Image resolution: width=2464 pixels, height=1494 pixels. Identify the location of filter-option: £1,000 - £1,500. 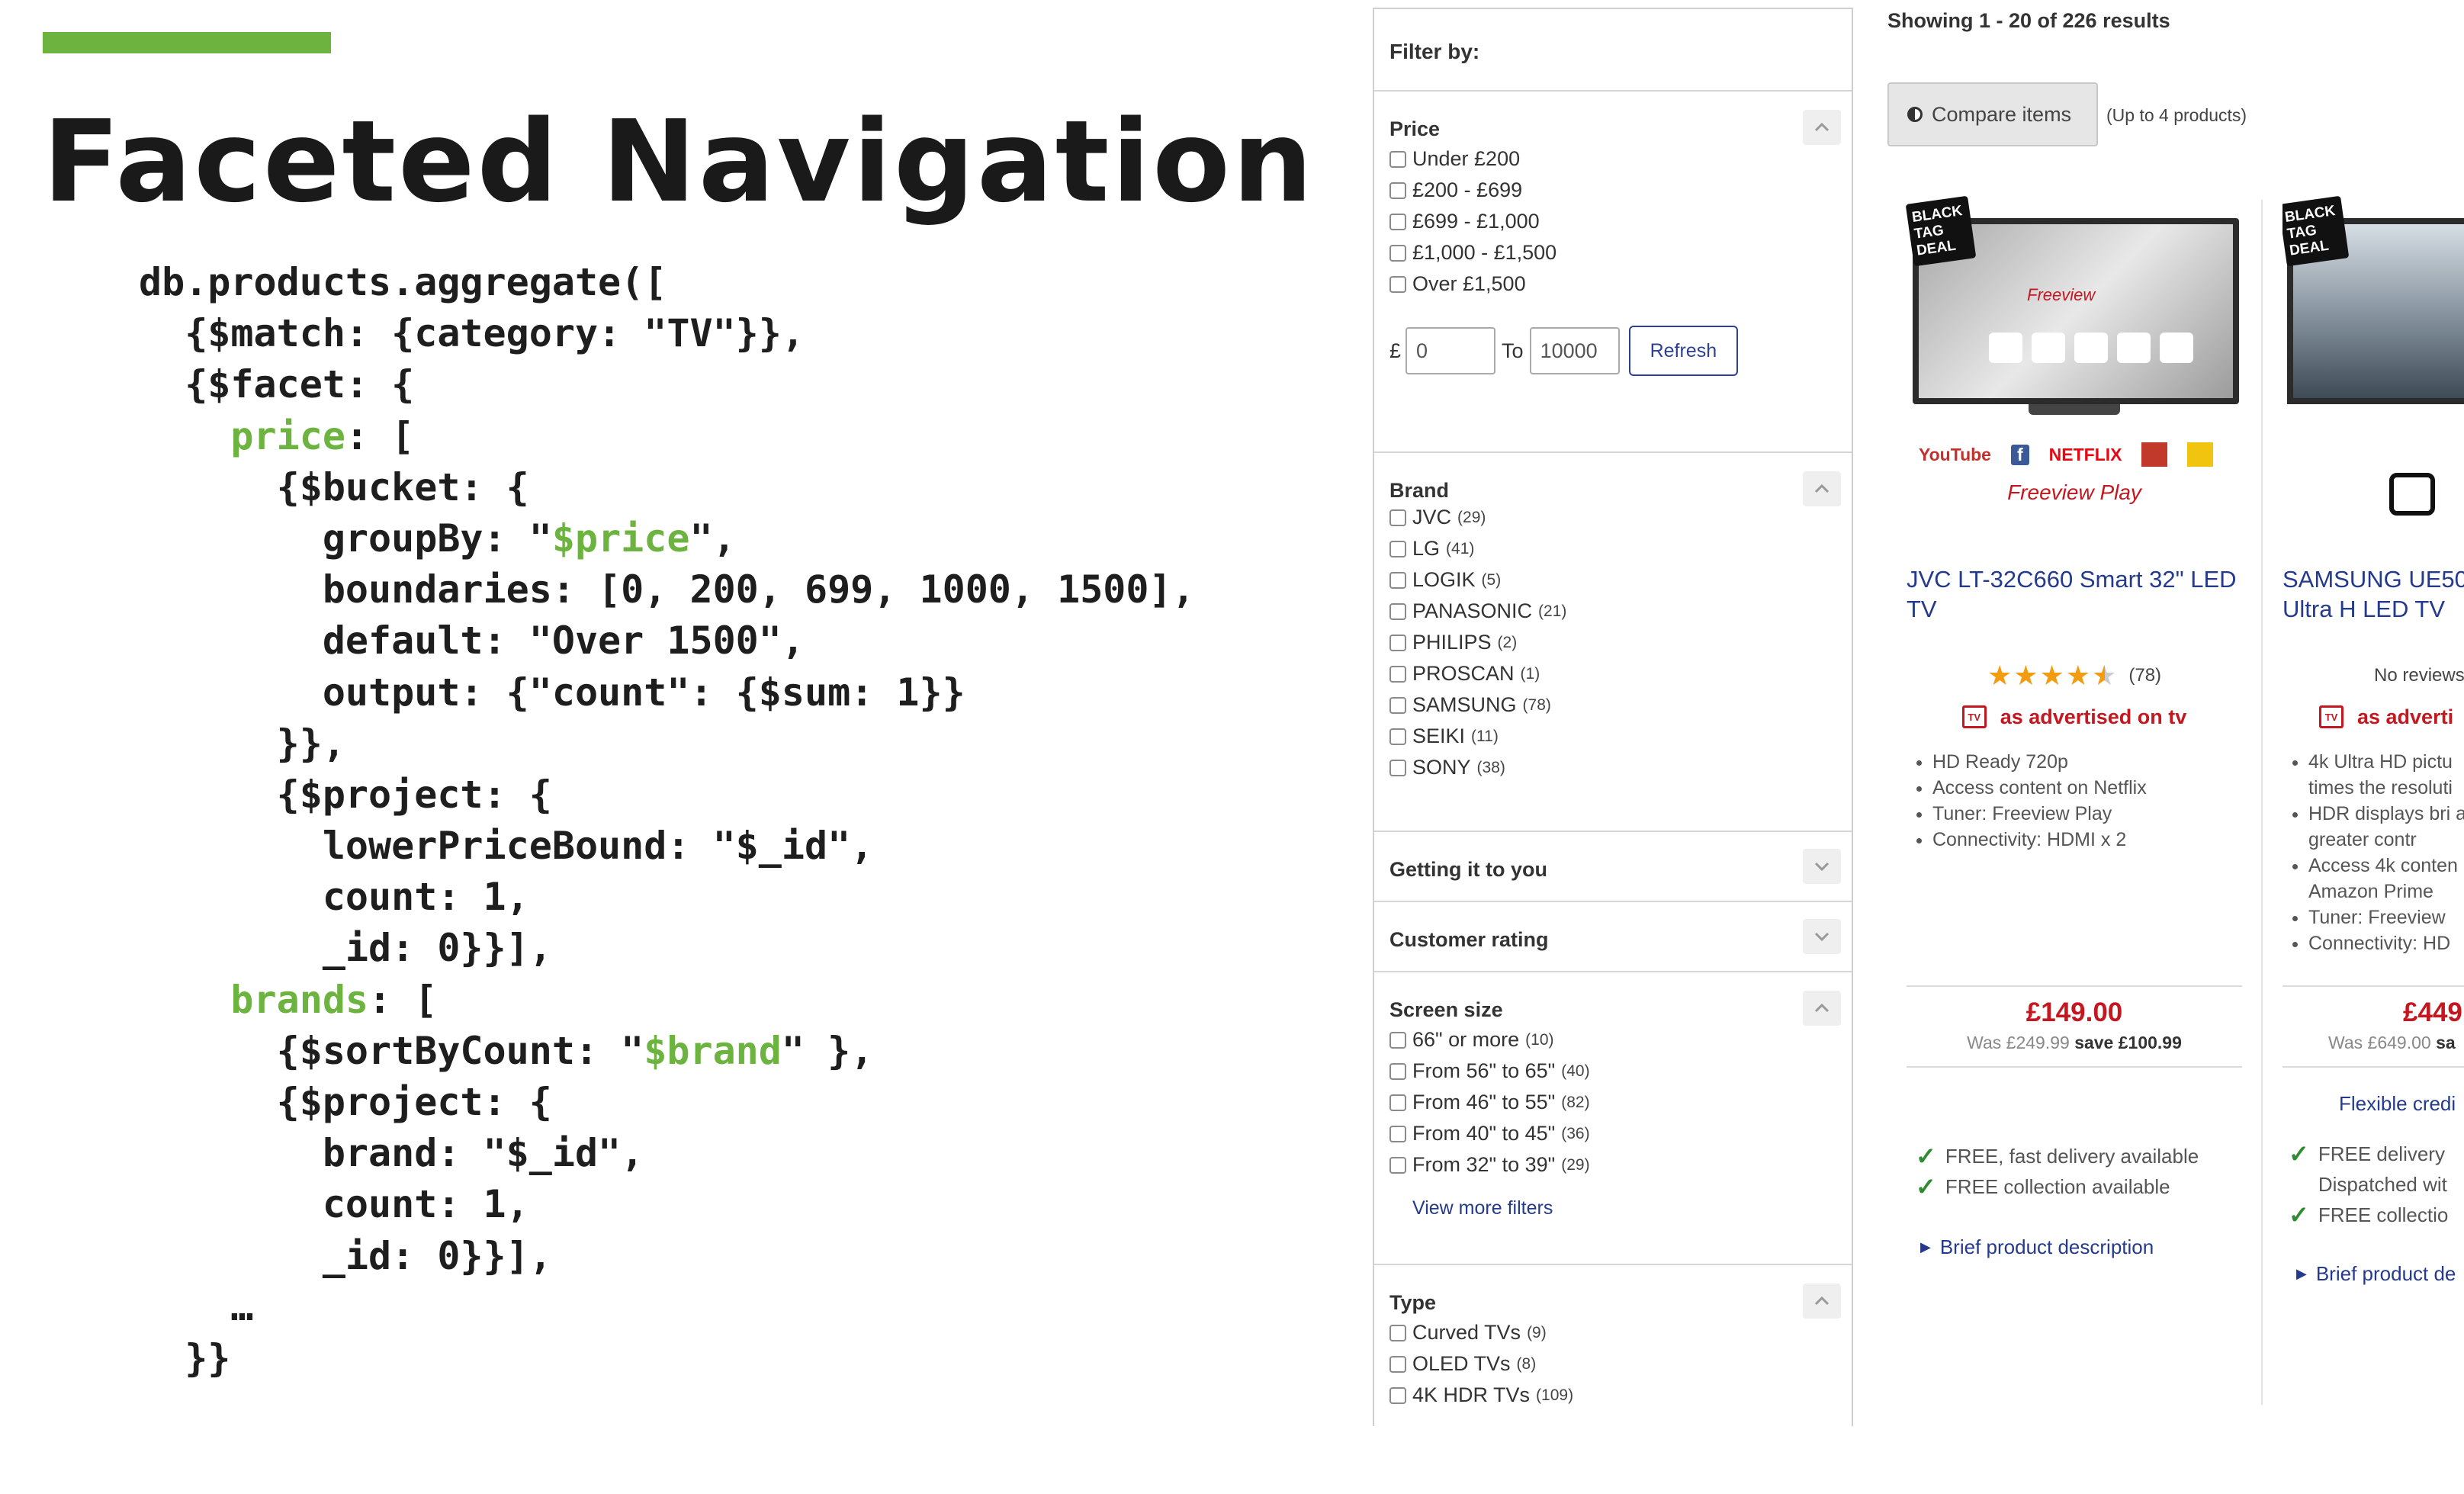
(1612, 253).